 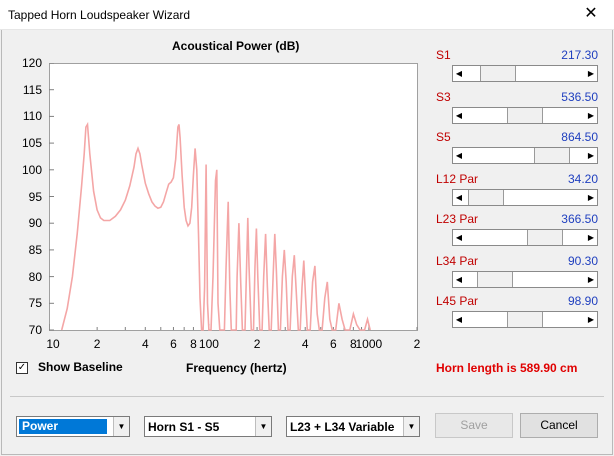 What do you see at coordinates (579, 55) in the screenshot?
I see `param-value: 217.30` at bounding box center [579, 55].